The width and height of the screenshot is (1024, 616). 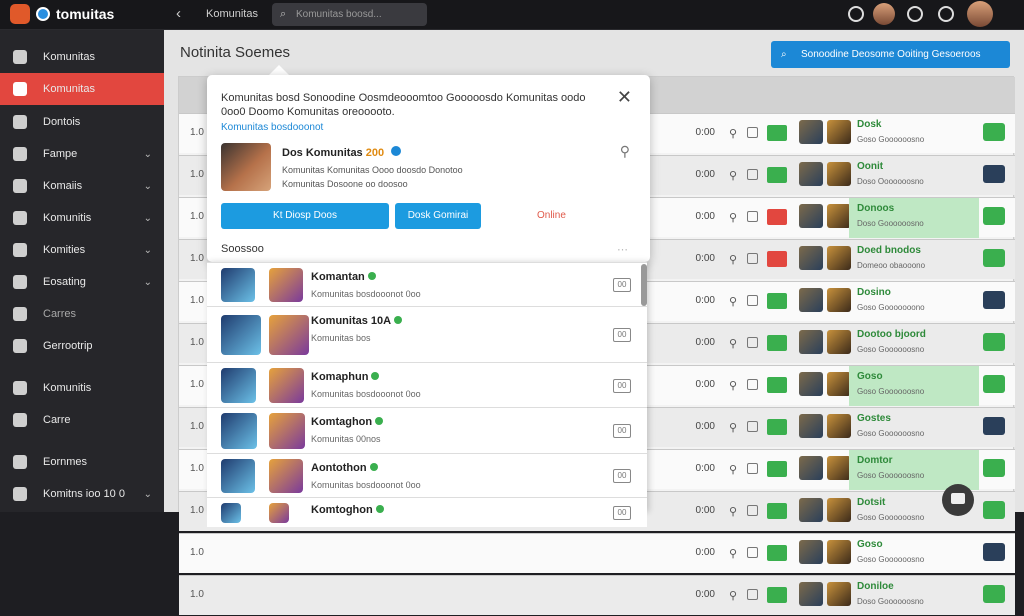 What do you see at coordinates (82, 494) in the screenshot?
I see `sidebar-item: Komitns ioo 10 0 ⌄` at bounding box center [82, 494].